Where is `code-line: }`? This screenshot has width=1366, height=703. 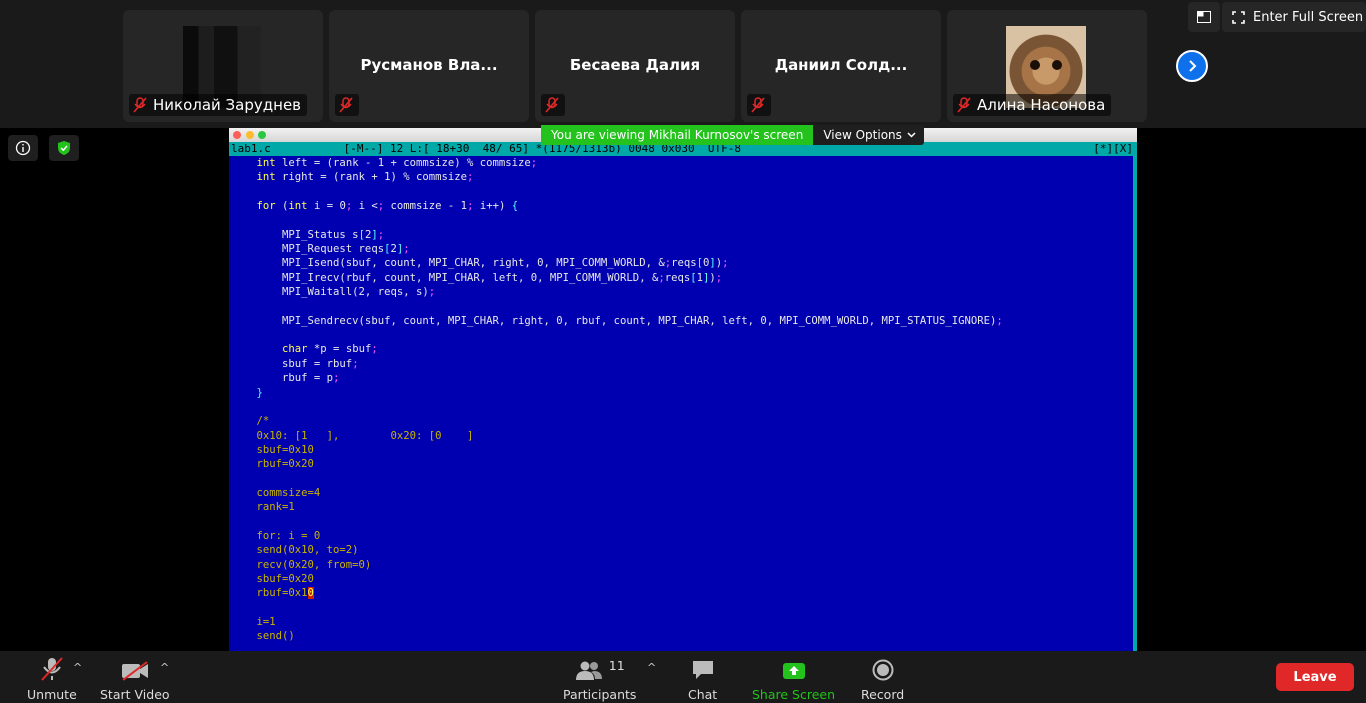
code-line: } is located at coordinates (259, 392).